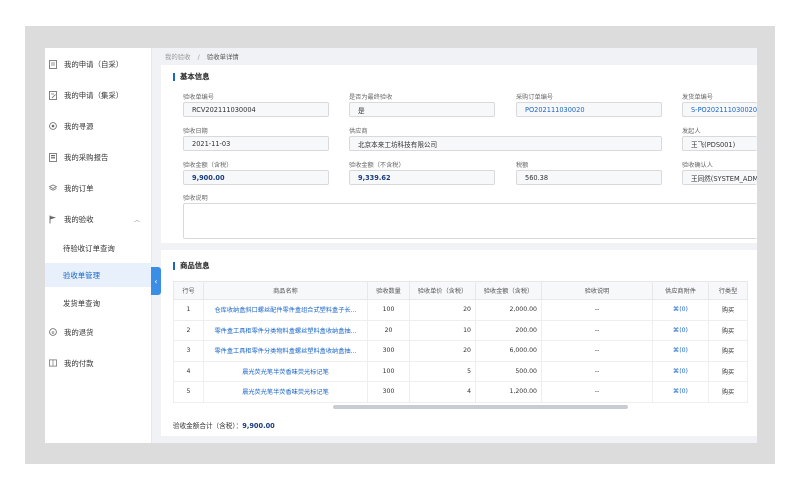 The image size is (801, 486). What do you see at coordinates (460, 371) in the screenshot?
I see `table-row: 4 晨光荧光笔半荧香味荧光标记笔 100 5 500.00 -- ⌘(0) 购买` at bounding box center [460, 371].